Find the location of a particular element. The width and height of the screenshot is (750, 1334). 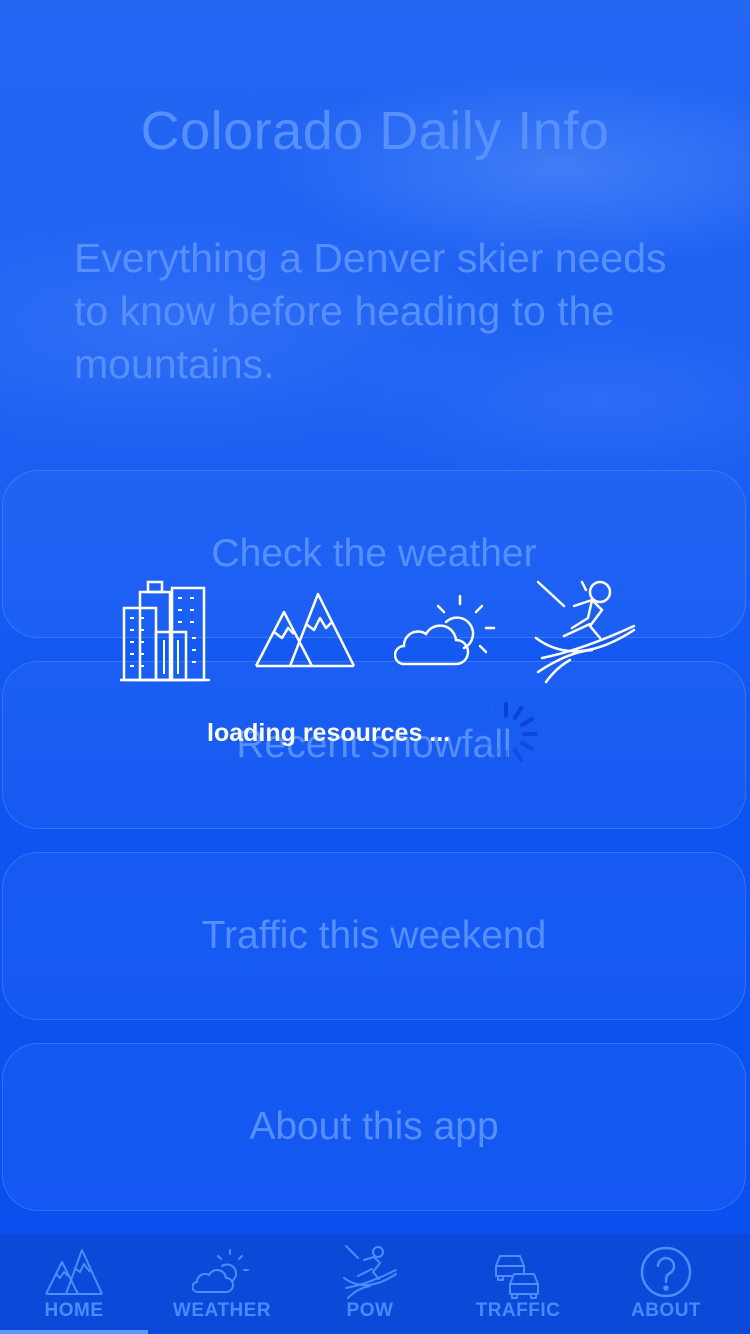

tab-label: POW is located at coordinates (370, 1310).